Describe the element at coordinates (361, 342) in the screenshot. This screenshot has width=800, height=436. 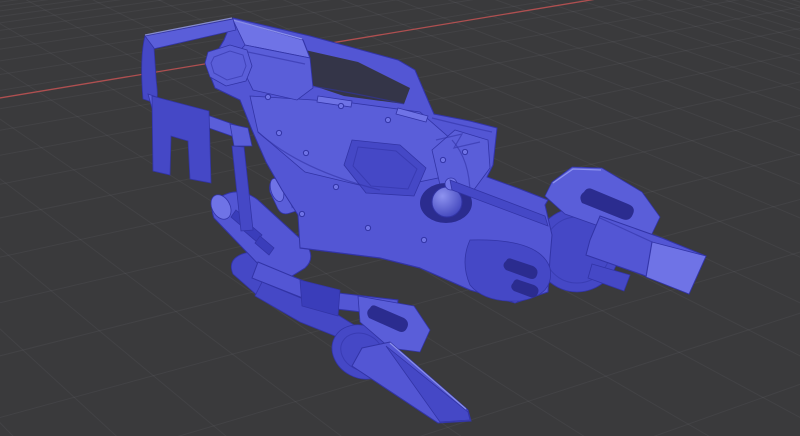
I see `lower-skid-assembly` at that location.